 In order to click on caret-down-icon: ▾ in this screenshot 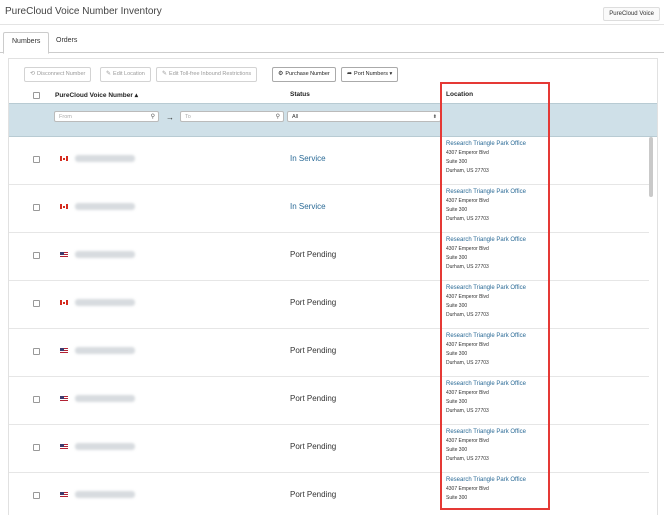, I will do `click(391, 74)`.